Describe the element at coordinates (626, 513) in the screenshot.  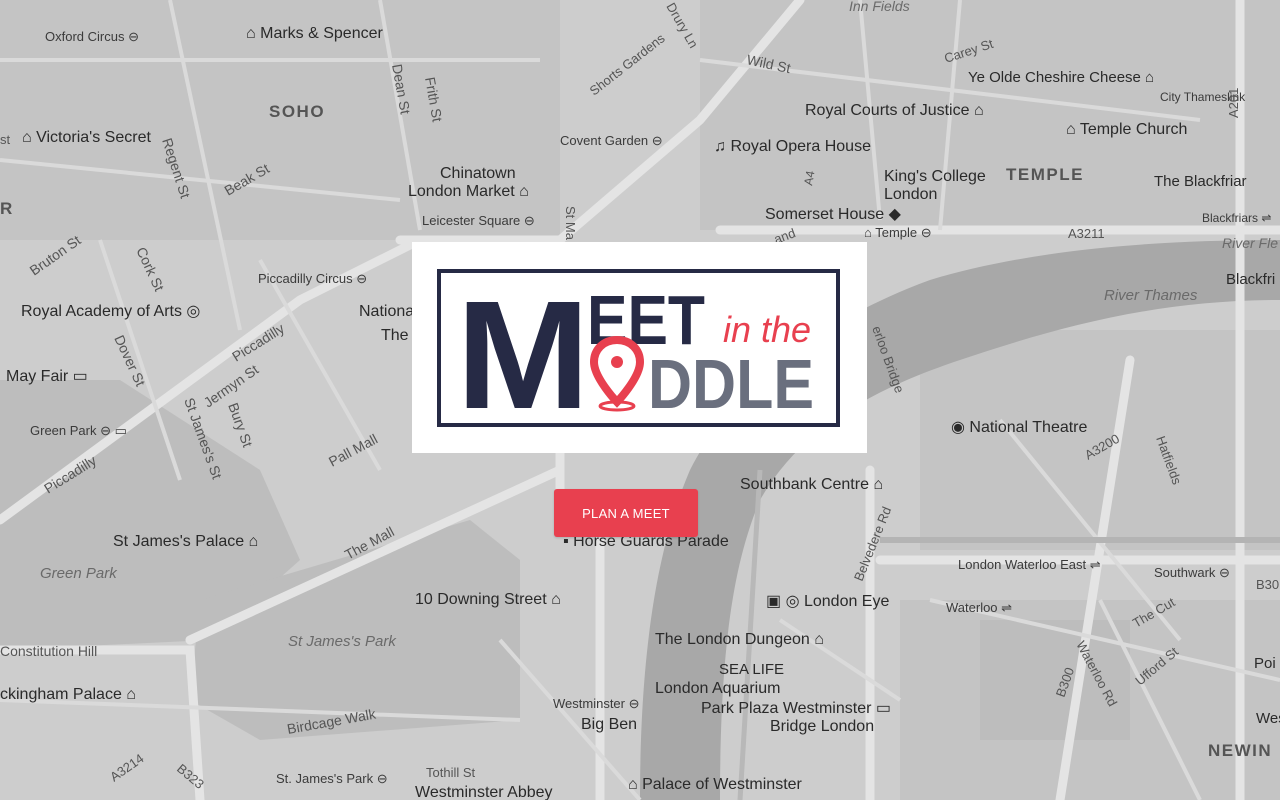
I see `plan-a-meet-button: PLAN A MEET` at that location.